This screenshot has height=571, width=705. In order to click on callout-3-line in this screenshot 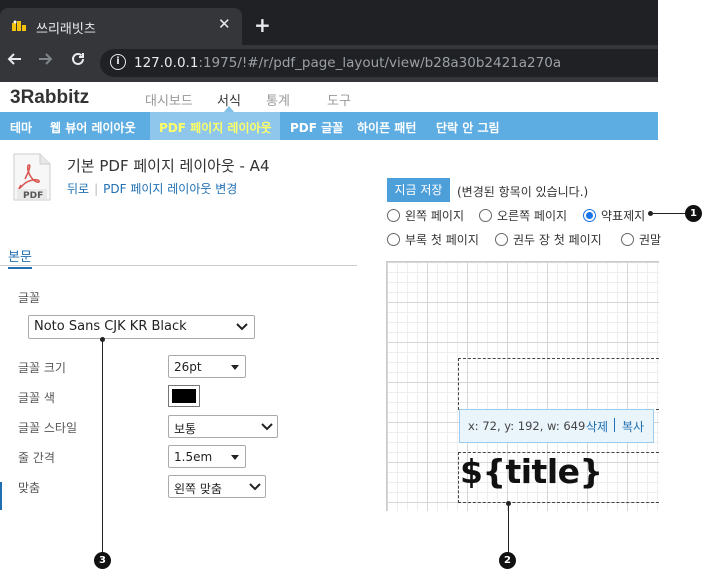, I will do `click(102, 446)`.